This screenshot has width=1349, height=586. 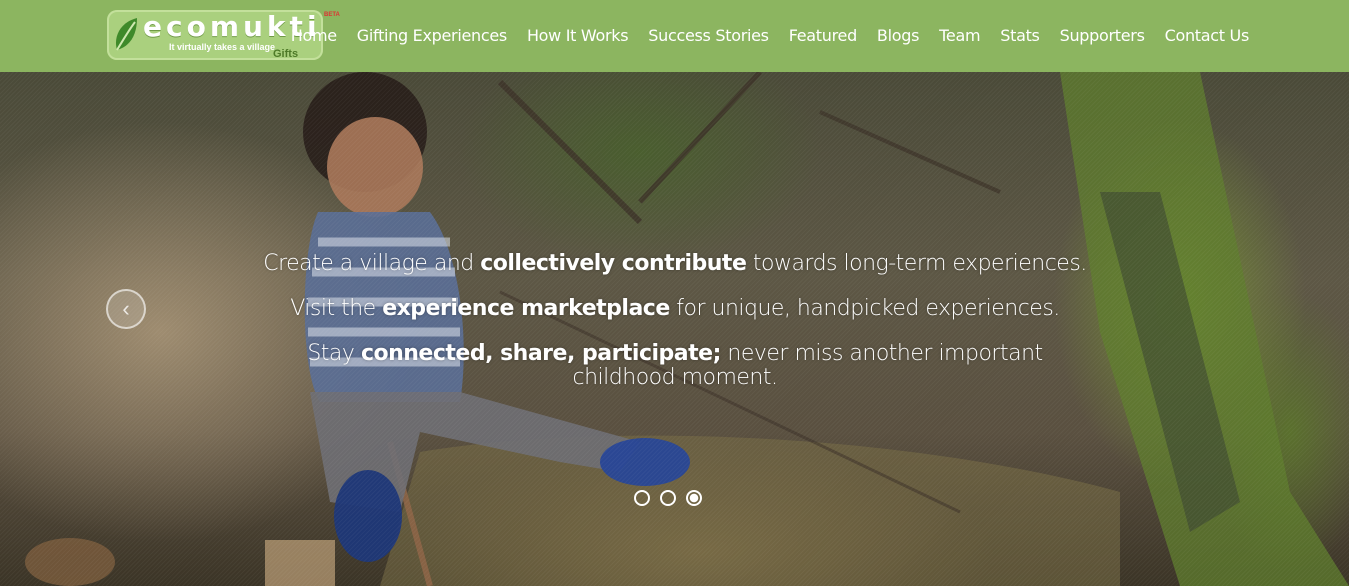 I want to click on carousel-prev-button: ‹, so click(x=126, y=309).